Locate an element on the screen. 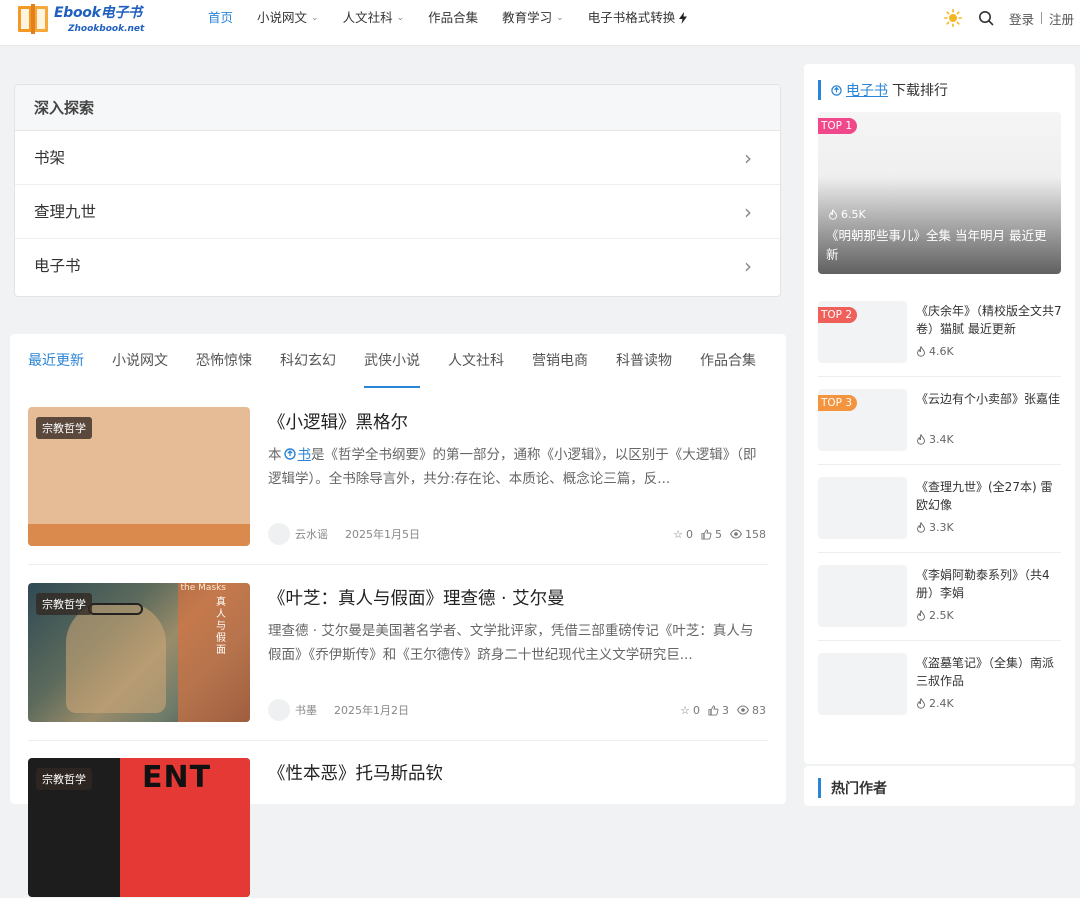 This screenshot has height=898, width=1080. post-cover: ENT 宗教哲学 is located at coordinates (139, 827).